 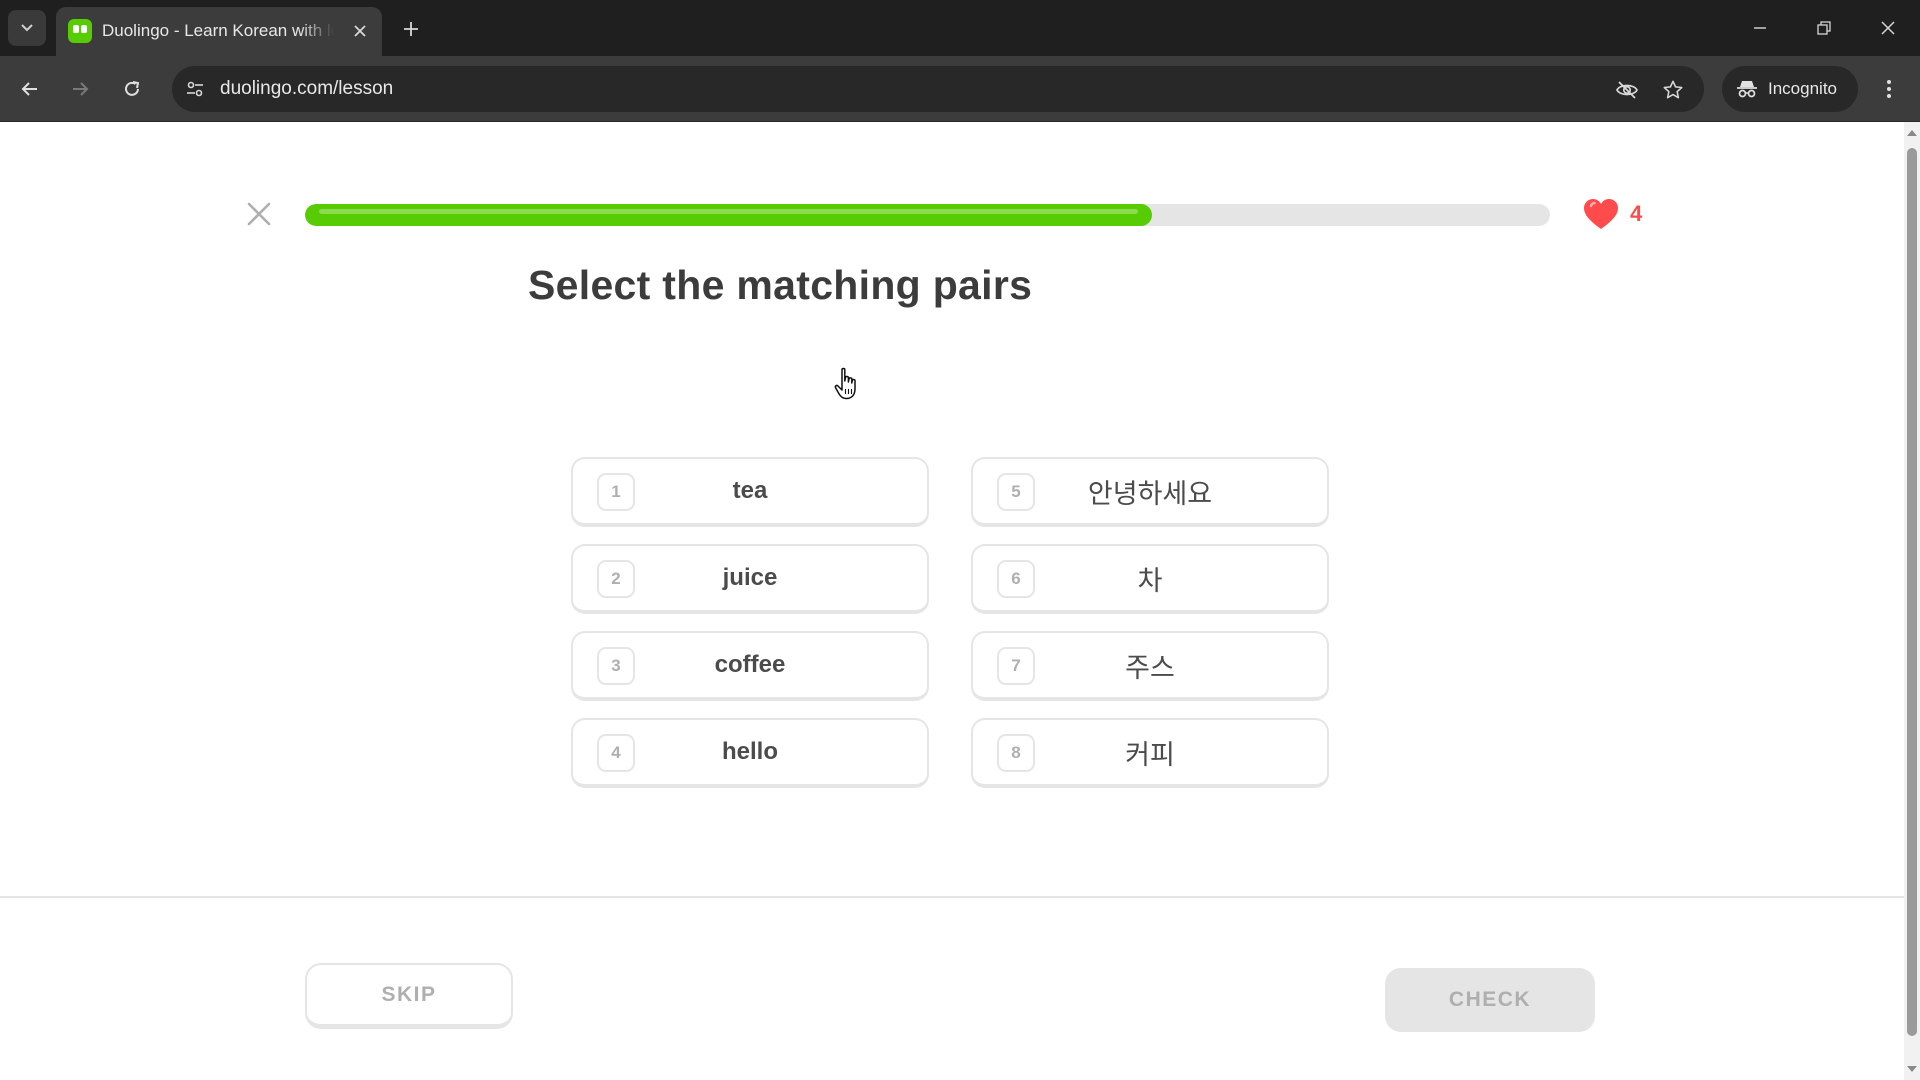 I want to click on restore-button, so click(x=1824, y=28).